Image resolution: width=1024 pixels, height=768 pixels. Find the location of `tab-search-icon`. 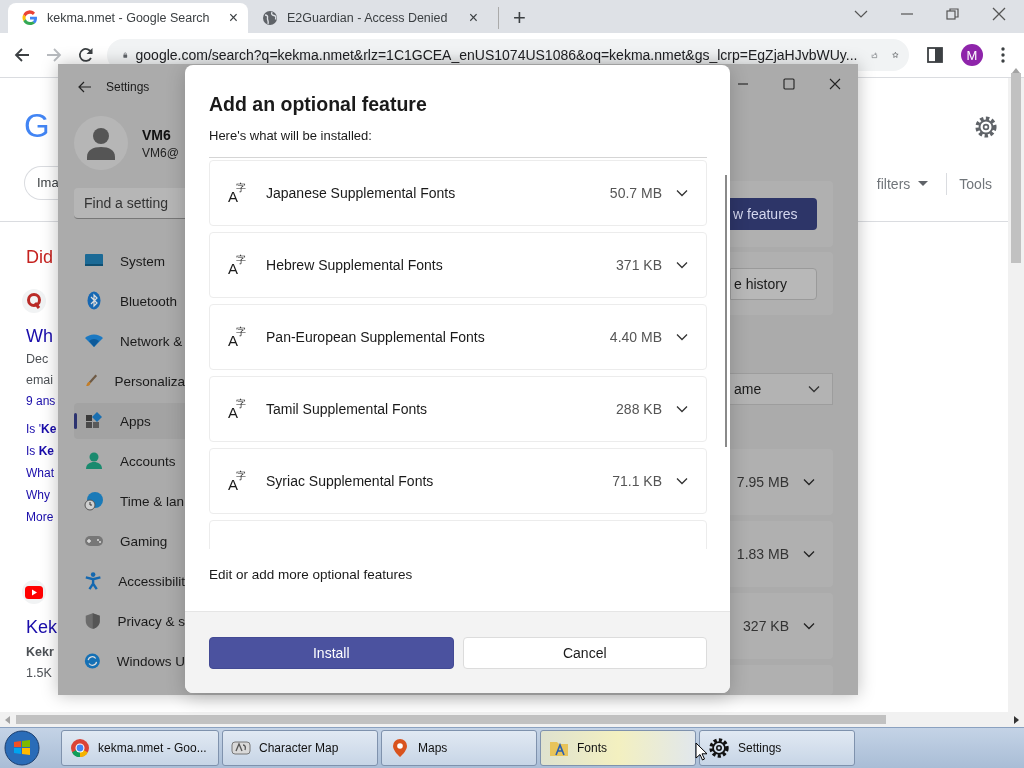

tab-search-icon is located at coordinates (861, 14).